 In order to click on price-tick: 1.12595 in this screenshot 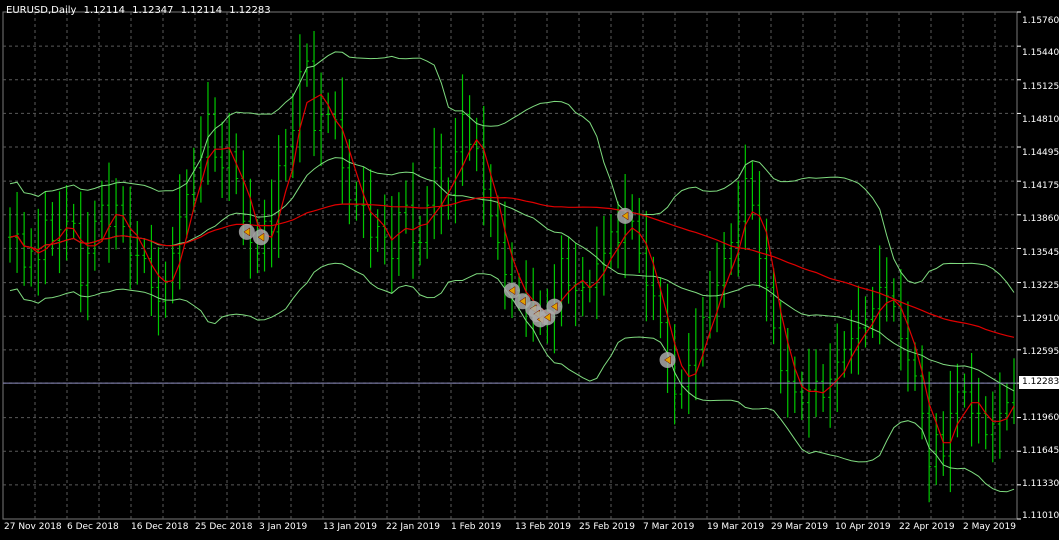, I will do `click(1040, 352)`.